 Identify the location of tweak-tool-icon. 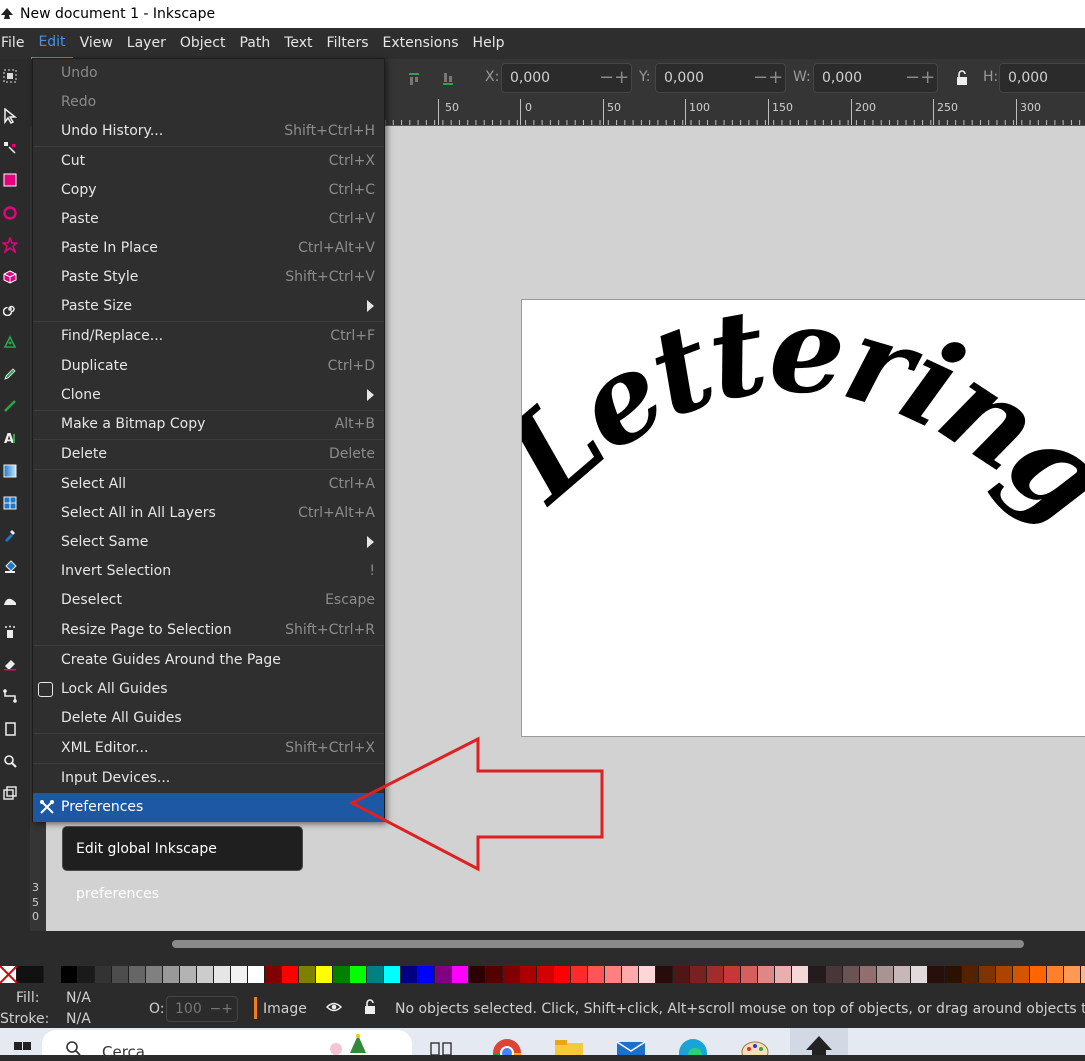
(10, 600).